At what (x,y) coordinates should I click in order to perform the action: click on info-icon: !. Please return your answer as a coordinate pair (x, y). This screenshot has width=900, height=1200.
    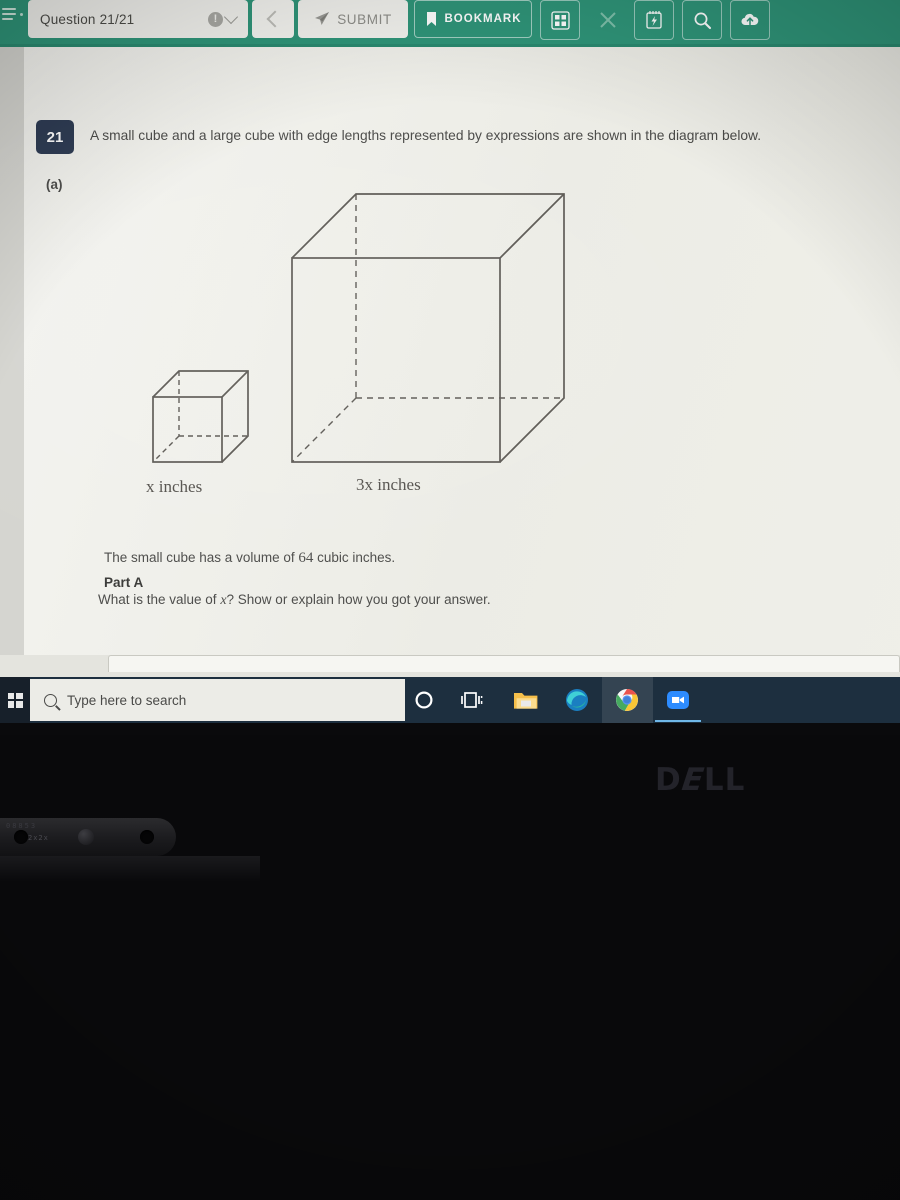
    Looking at the image, I should click on (215, 19).